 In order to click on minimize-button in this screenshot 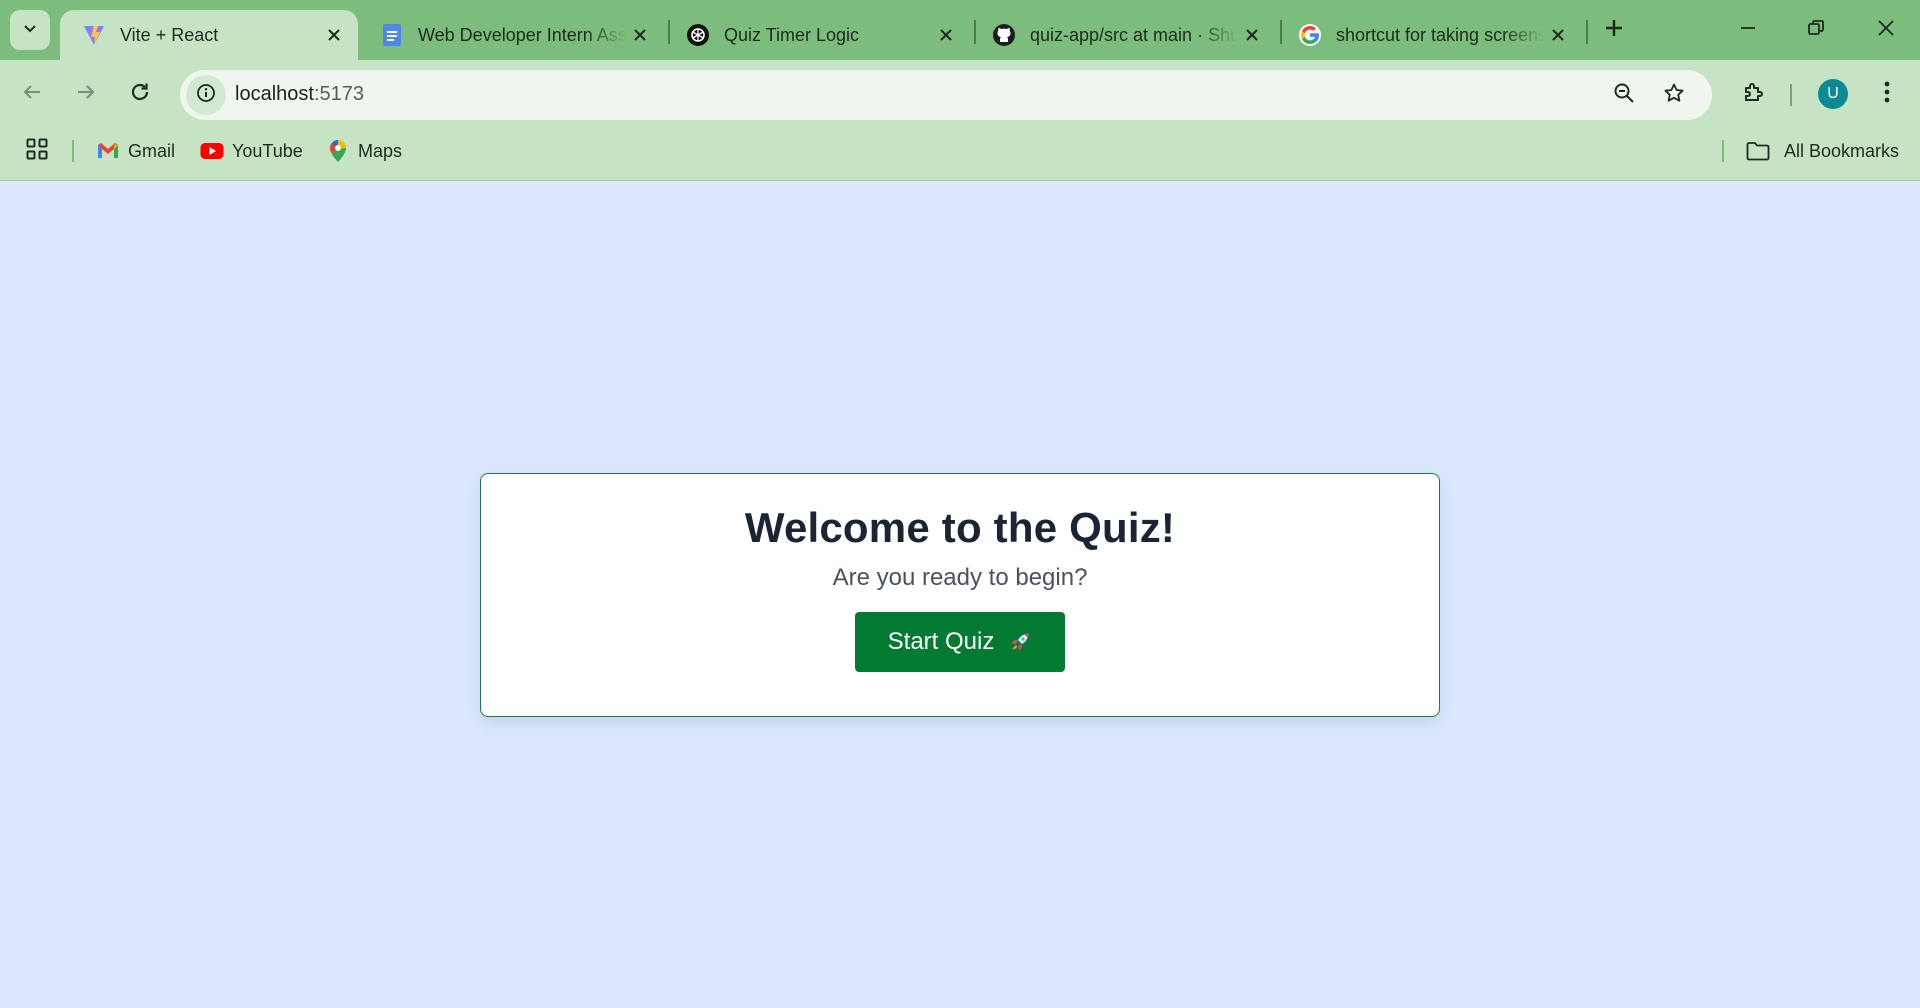, I will do `click(1748, 30)`.